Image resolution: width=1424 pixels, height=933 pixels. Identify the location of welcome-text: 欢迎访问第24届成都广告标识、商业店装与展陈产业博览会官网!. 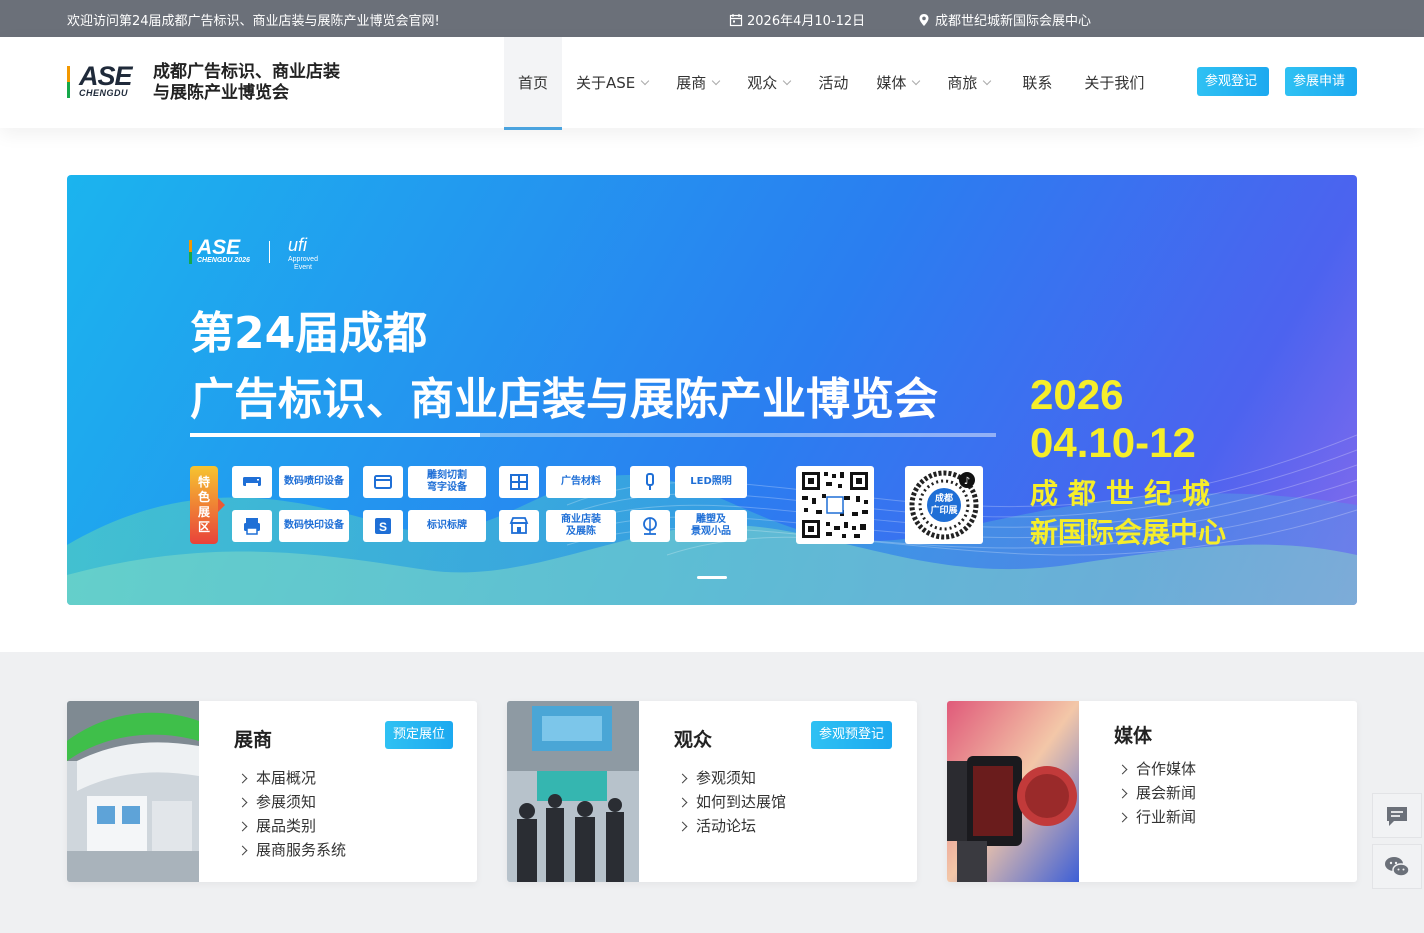
(253, 21).